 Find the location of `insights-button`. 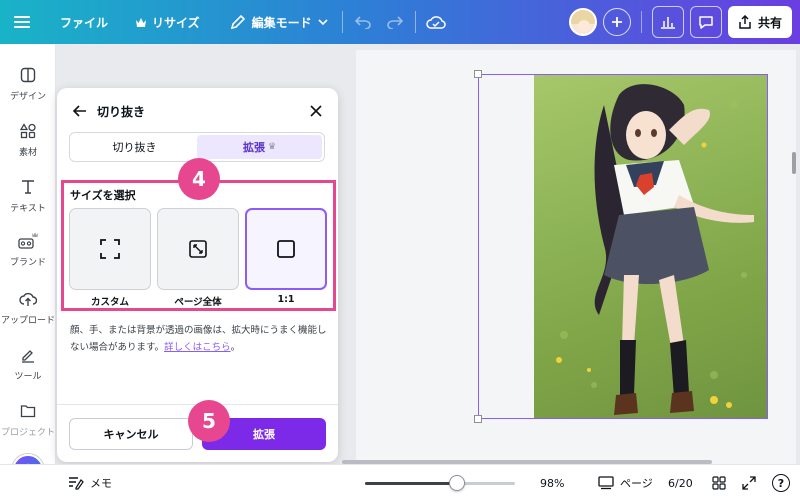

insights-button is located at coordinates (667, 22).